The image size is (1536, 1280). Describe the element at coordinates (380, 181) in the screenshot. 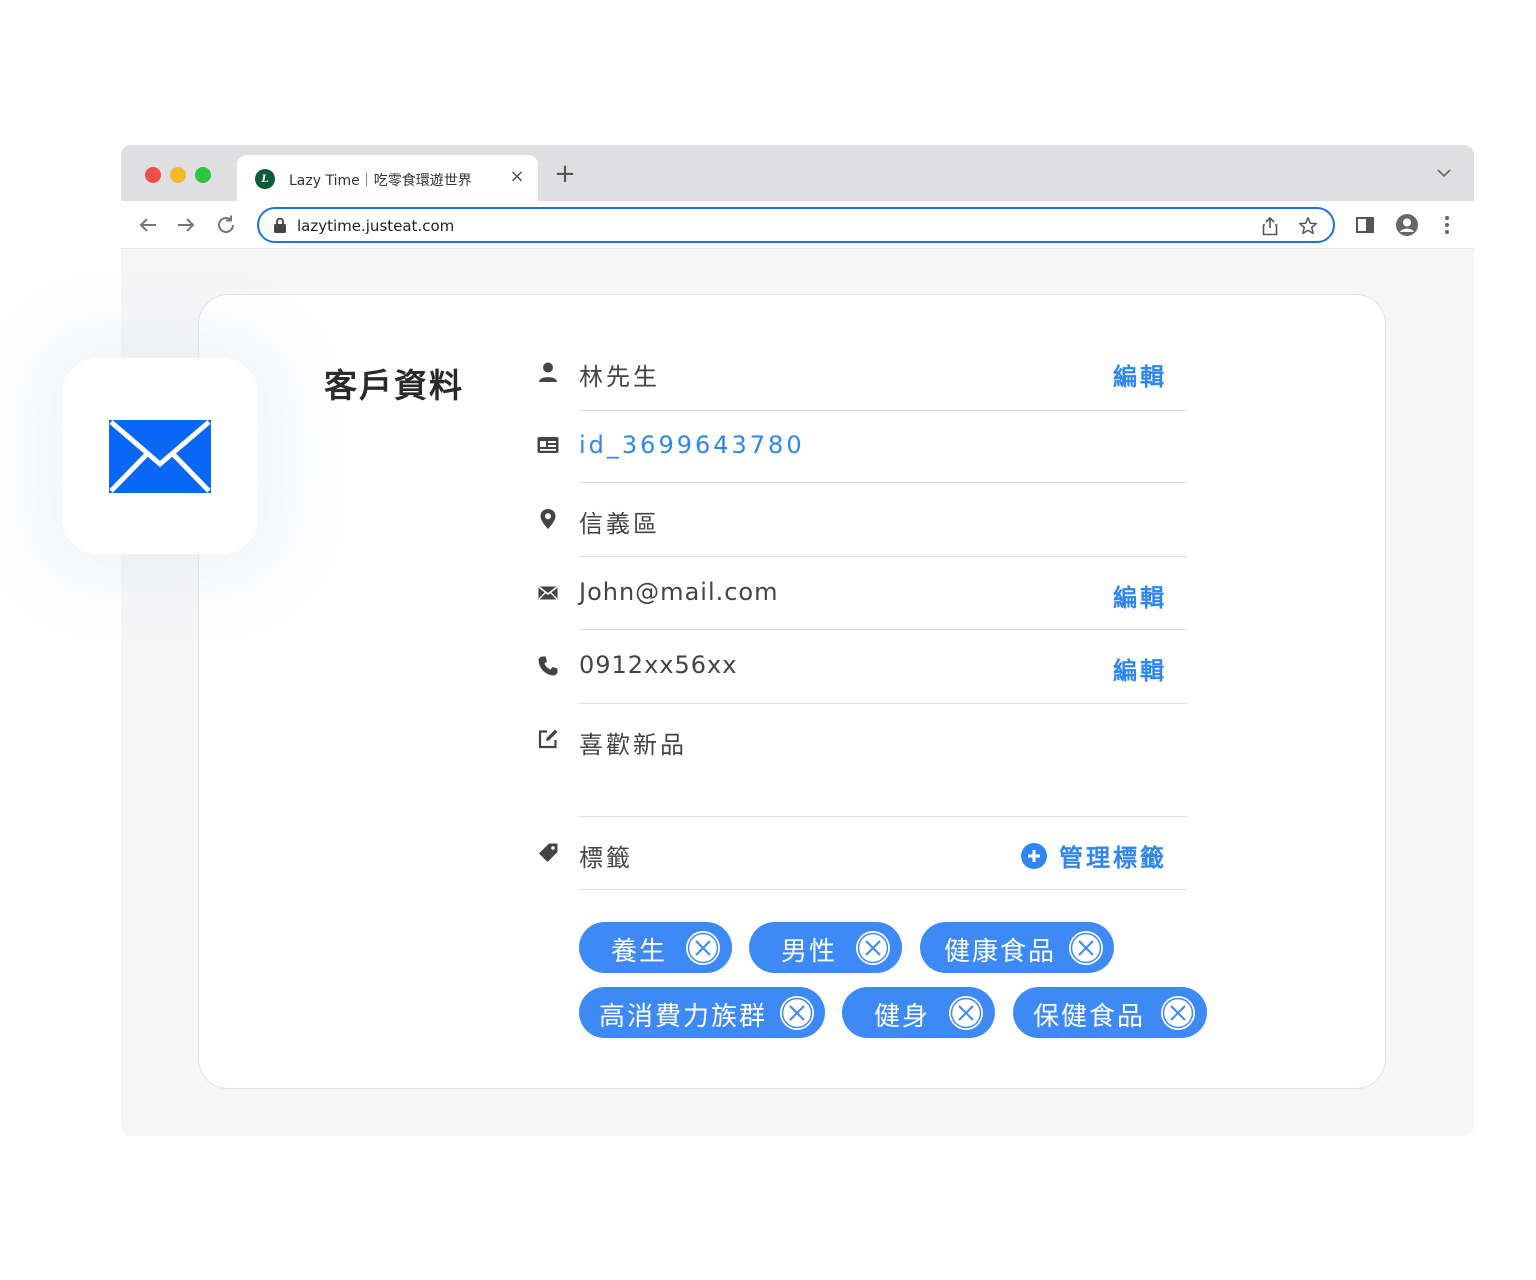

I see `tab-title: Lazy Time｜吃零食環遊世界` at that location.